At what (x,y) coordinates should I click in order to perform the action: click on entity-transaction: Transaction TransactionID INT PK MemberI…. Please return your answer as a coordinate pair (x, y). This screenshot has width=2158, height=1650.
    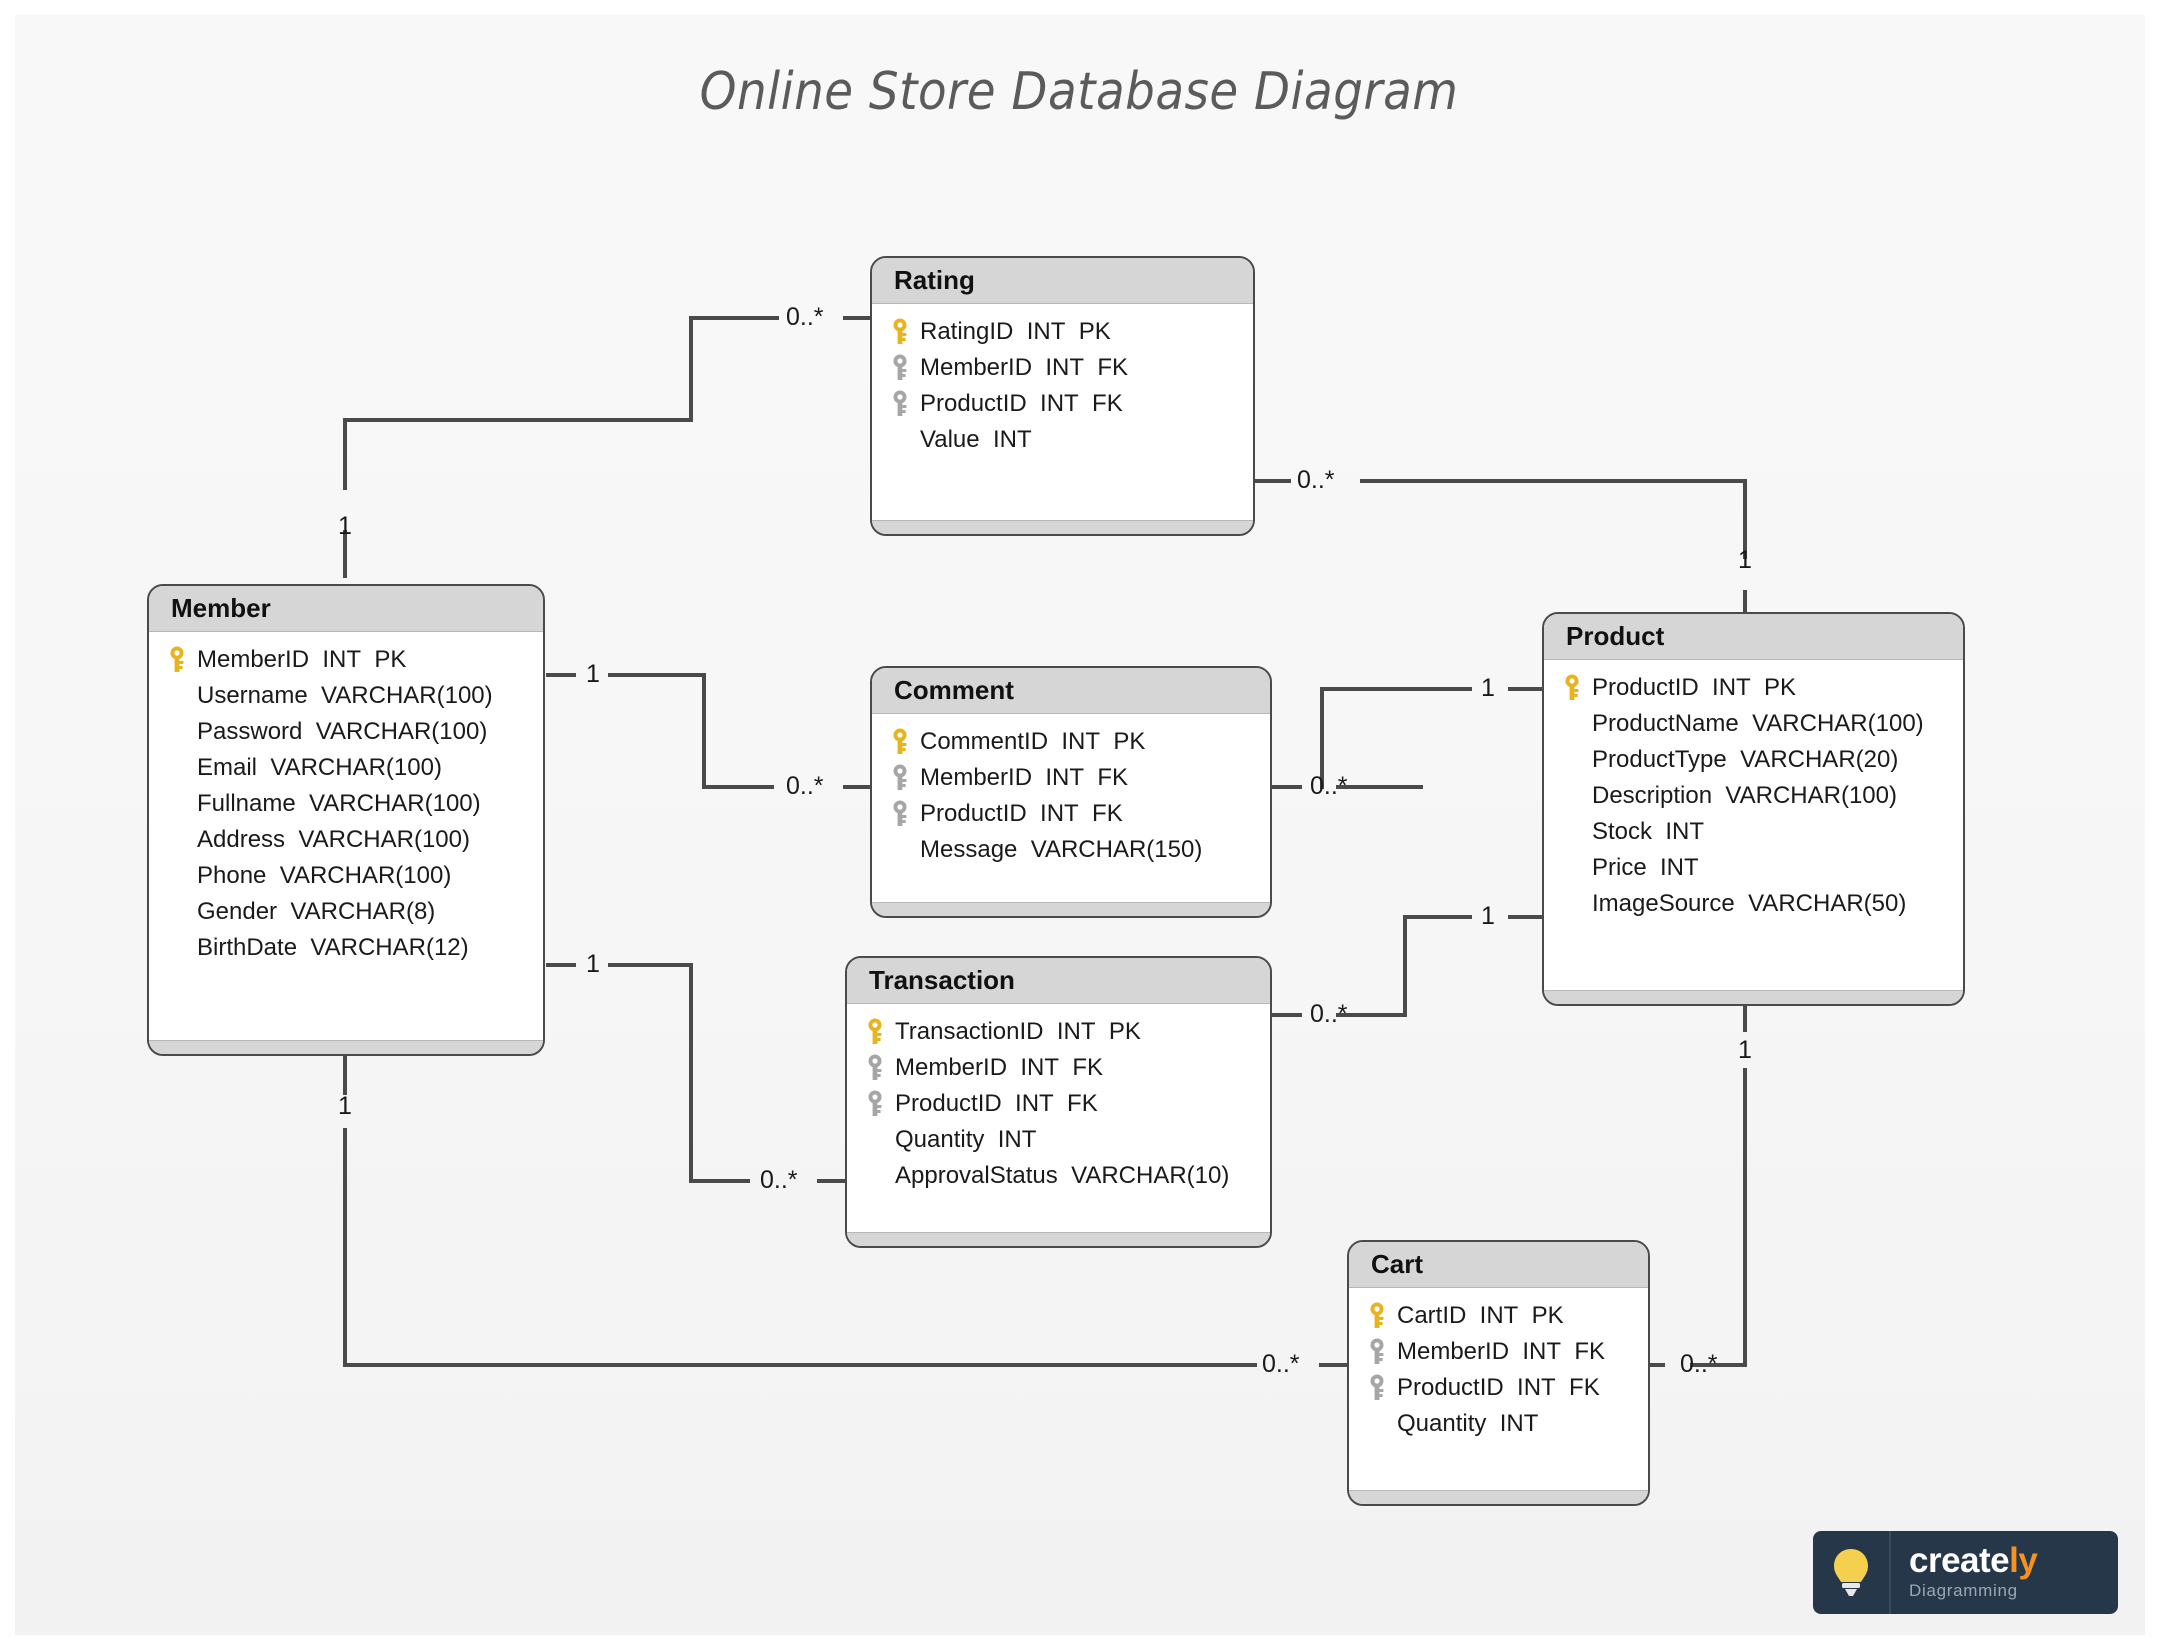
    Looking at the image, I should click on (1058, 1102).